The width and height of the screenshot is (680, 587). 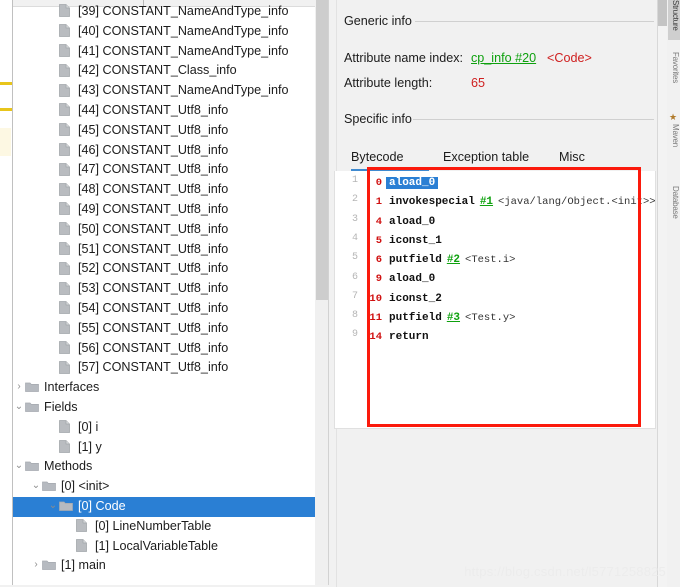 I want to click on detail-scrollbar-thumb, so click(x=662, y=13).